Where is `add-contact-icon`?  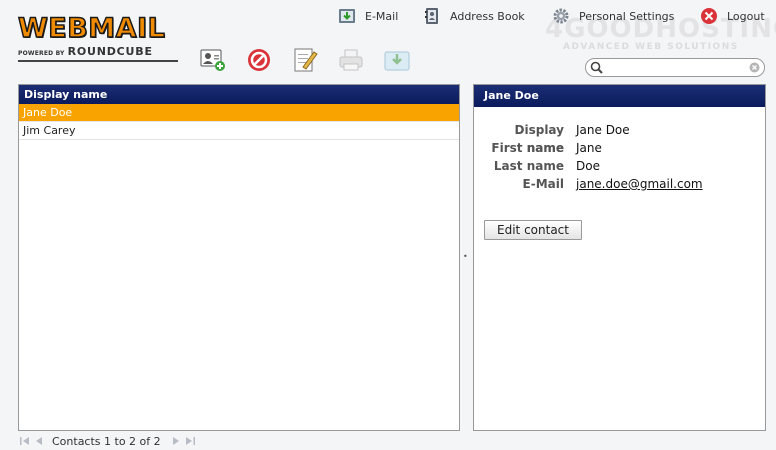 add-contact-icon is located at coordinates (213, 60).